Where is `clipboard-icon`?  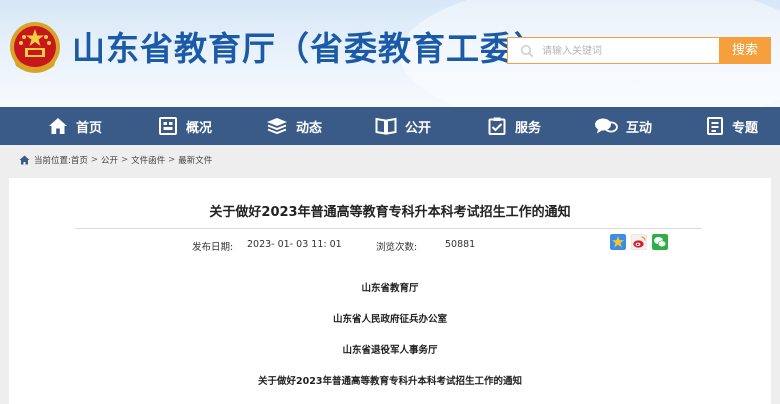
clipboard-icon is located at coordinates (497, 126).